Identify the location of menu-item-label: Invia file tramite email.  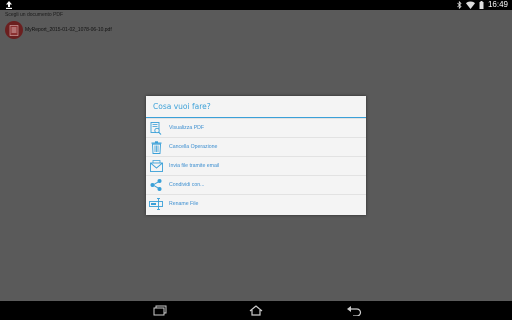
(194, 166).